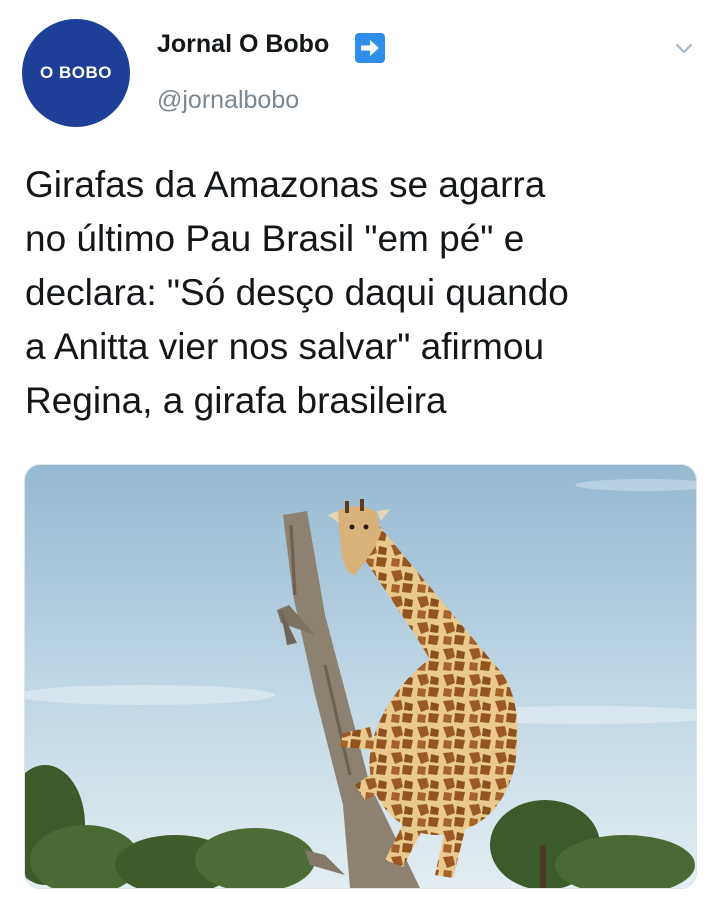  I want to click on right-arrow-emoji-icon, so click(370, 48).